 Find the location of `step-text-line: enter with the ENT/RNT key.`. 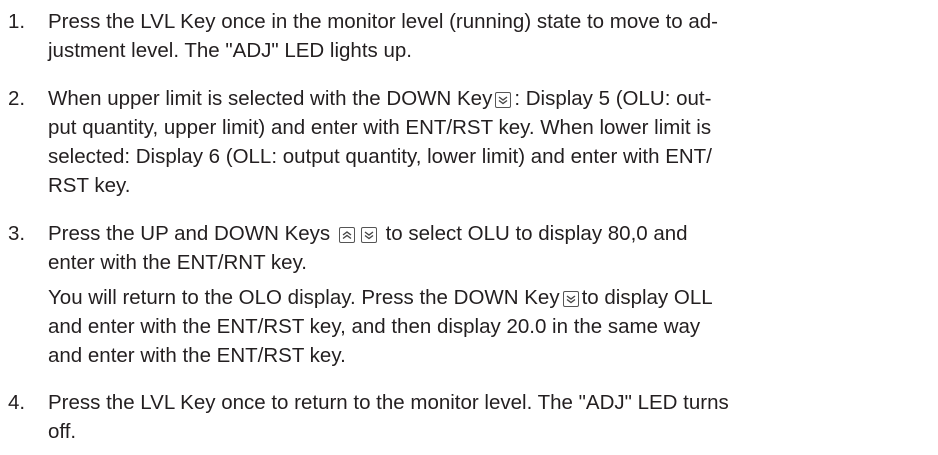

step-text-line: enter with the ENT/RNT key. is located at coordinates (177, 262).